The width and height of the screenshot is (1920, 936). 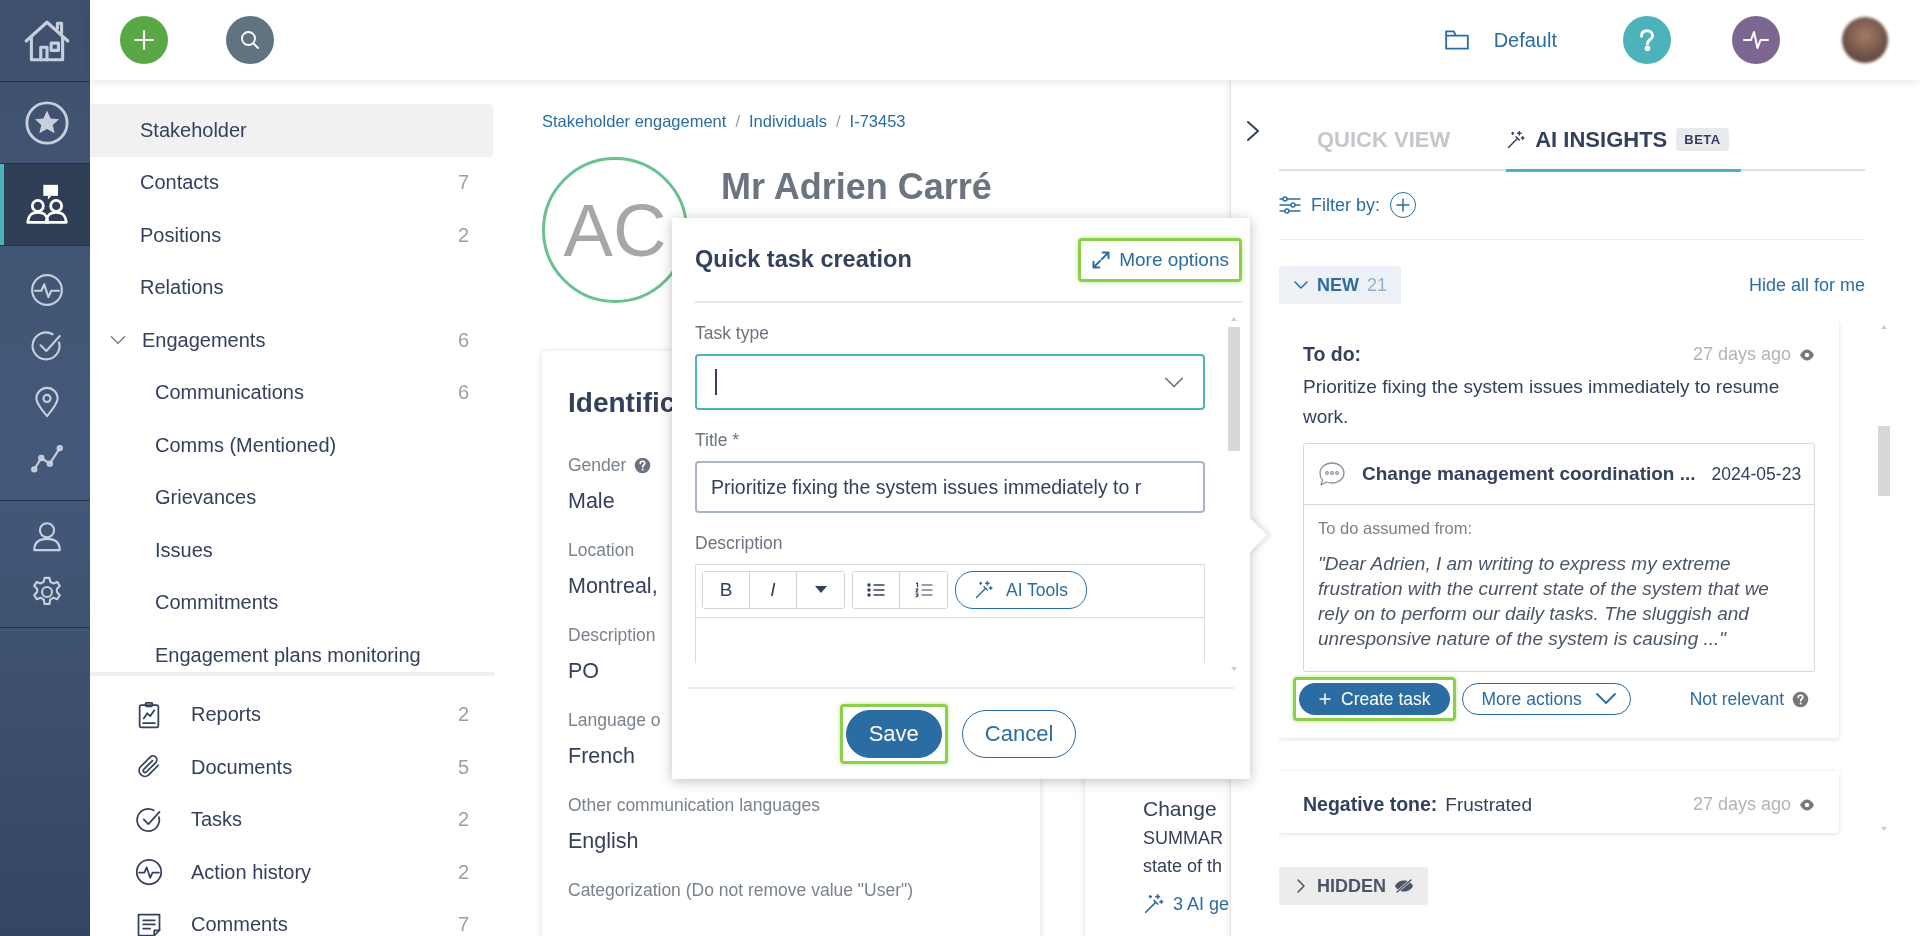 What do you see at coordinates (291, 287) in the screenshot?
I see `nav-item: Relations` at bounding box center [291, 287].